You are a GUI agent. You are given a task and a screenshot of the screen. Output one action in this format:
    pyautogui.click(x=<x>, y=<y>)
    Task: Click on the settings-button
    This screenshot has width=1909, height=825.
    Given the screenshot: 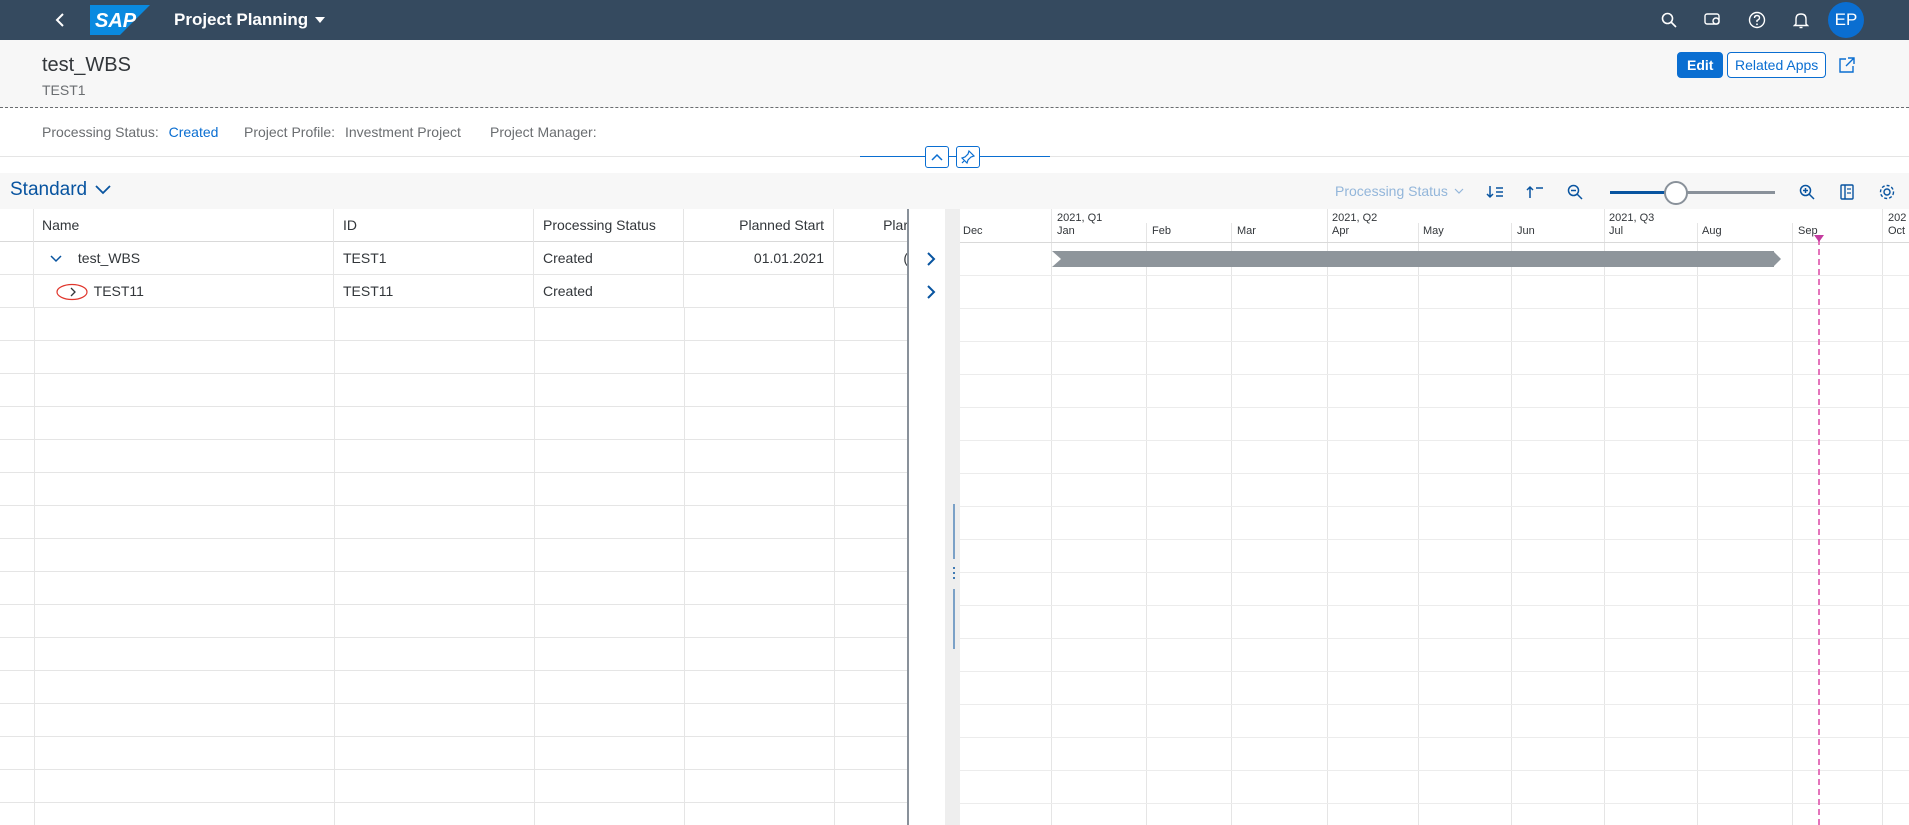 What is the action you would take?
    pyautogui.click(x=1887, y=192)
    